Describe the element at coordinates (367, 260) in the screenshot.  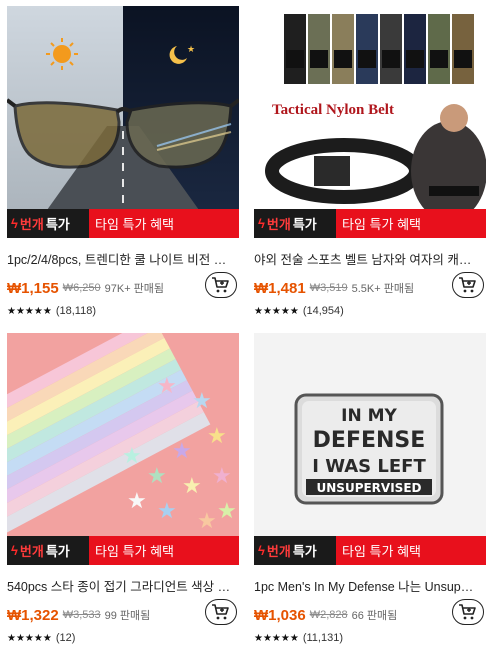
I see `product-title: 야외 전술 스포츠 벨트 남자와 여자의 캐주얼` at that location.